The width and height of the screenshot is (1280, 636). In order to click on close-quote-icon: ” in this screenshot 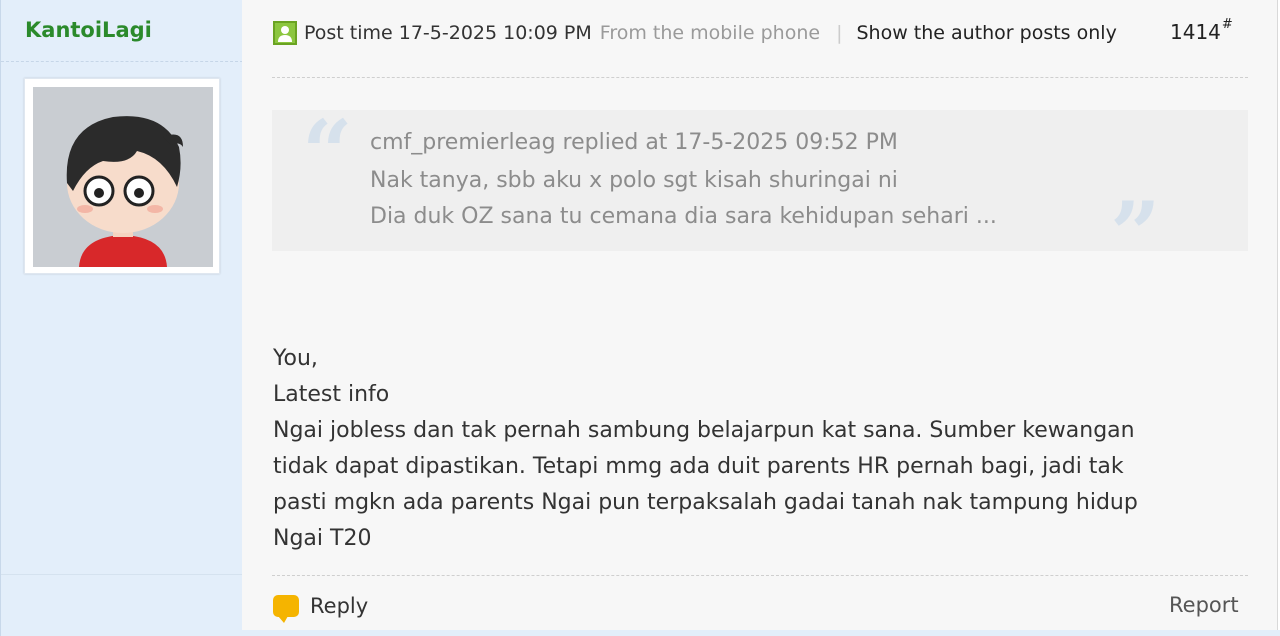, I will do `click(1135, 234)`.